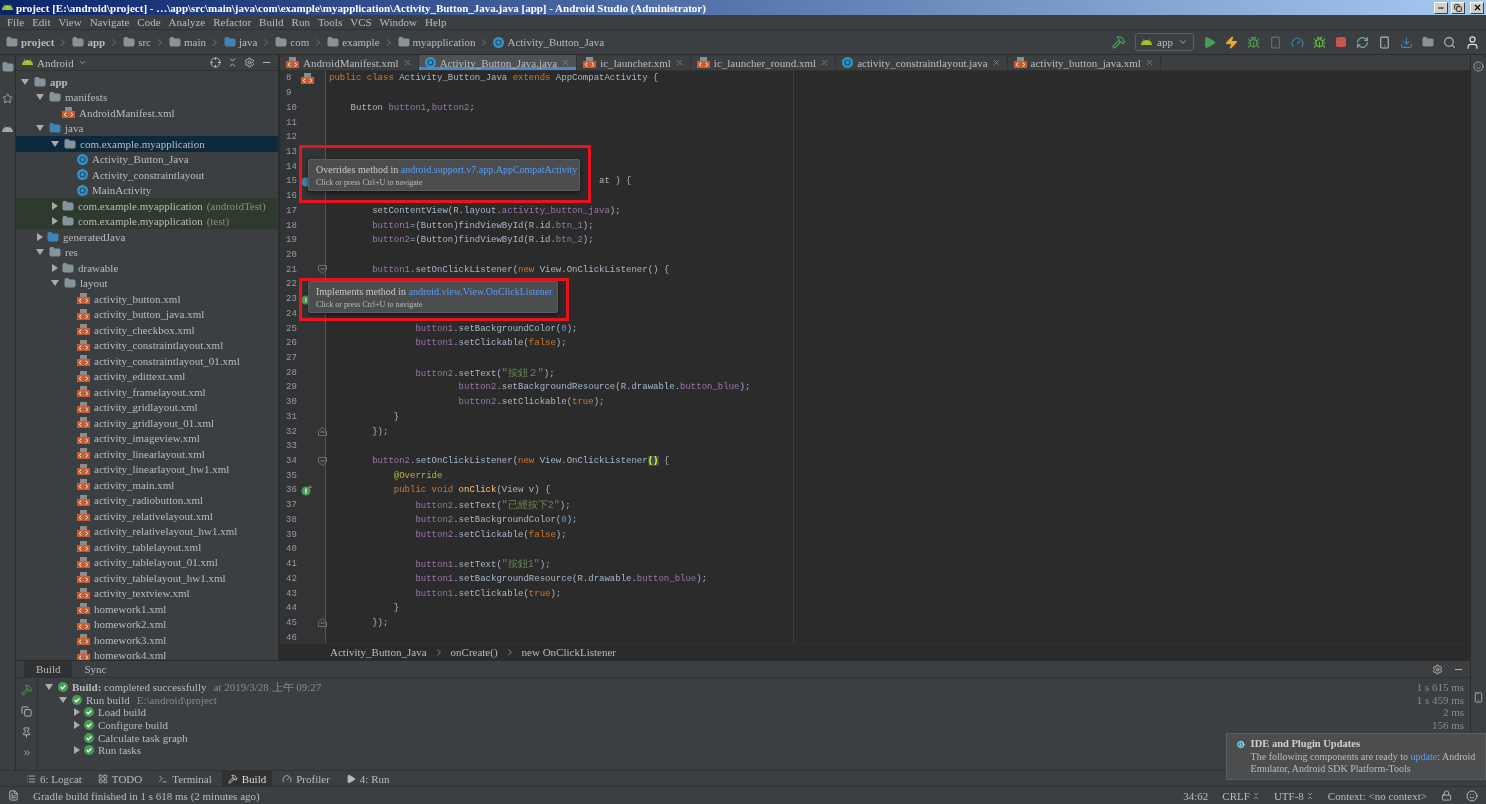  What do you see at coordinates (330, 22) in the screenshot?
I see `menu-item: Tools` at bounding box center [330, 22].